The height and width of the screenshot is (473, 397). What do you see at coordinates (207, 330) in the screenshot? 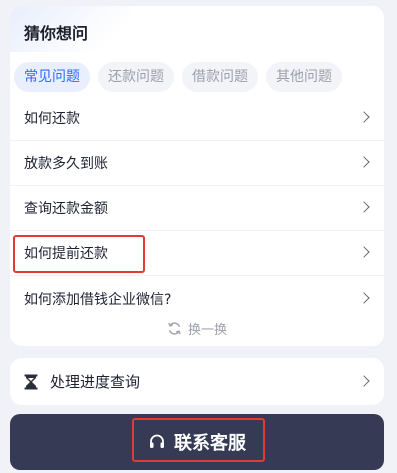
I see `refresh-label: 换一换` at bounding box center [207, 330].